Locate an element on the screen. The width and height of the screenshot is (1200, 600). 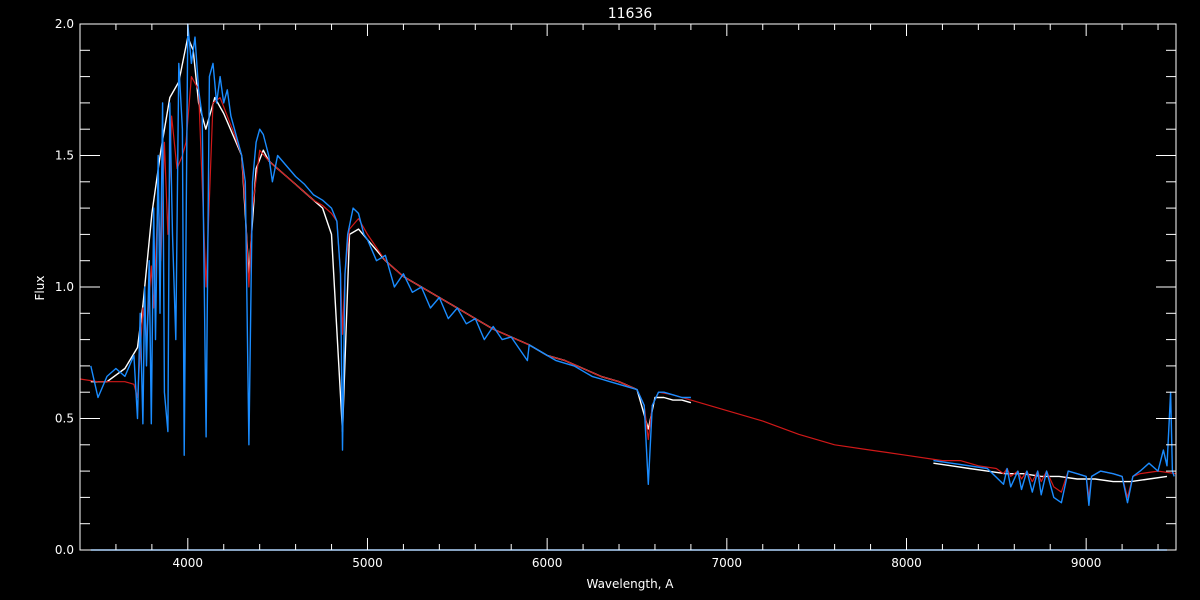
y-tick-label: 1.0 is located at coordinates (64, 287).